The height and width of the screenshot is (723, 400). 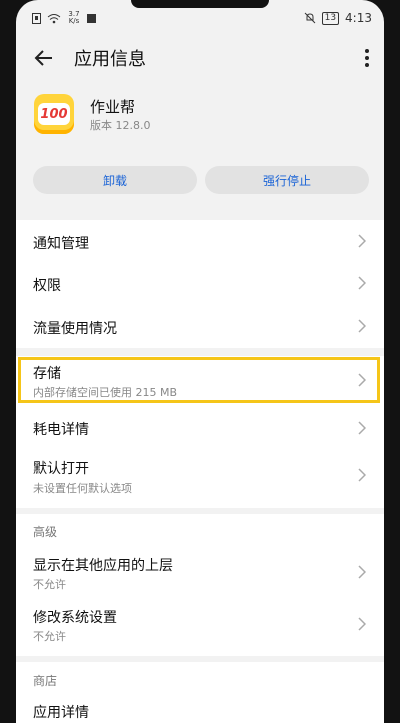 What do you see at coordinates (200, 428) in the screenshot?
I see `battery-details-row: 耗电详情` at bounding box center [200, 428].